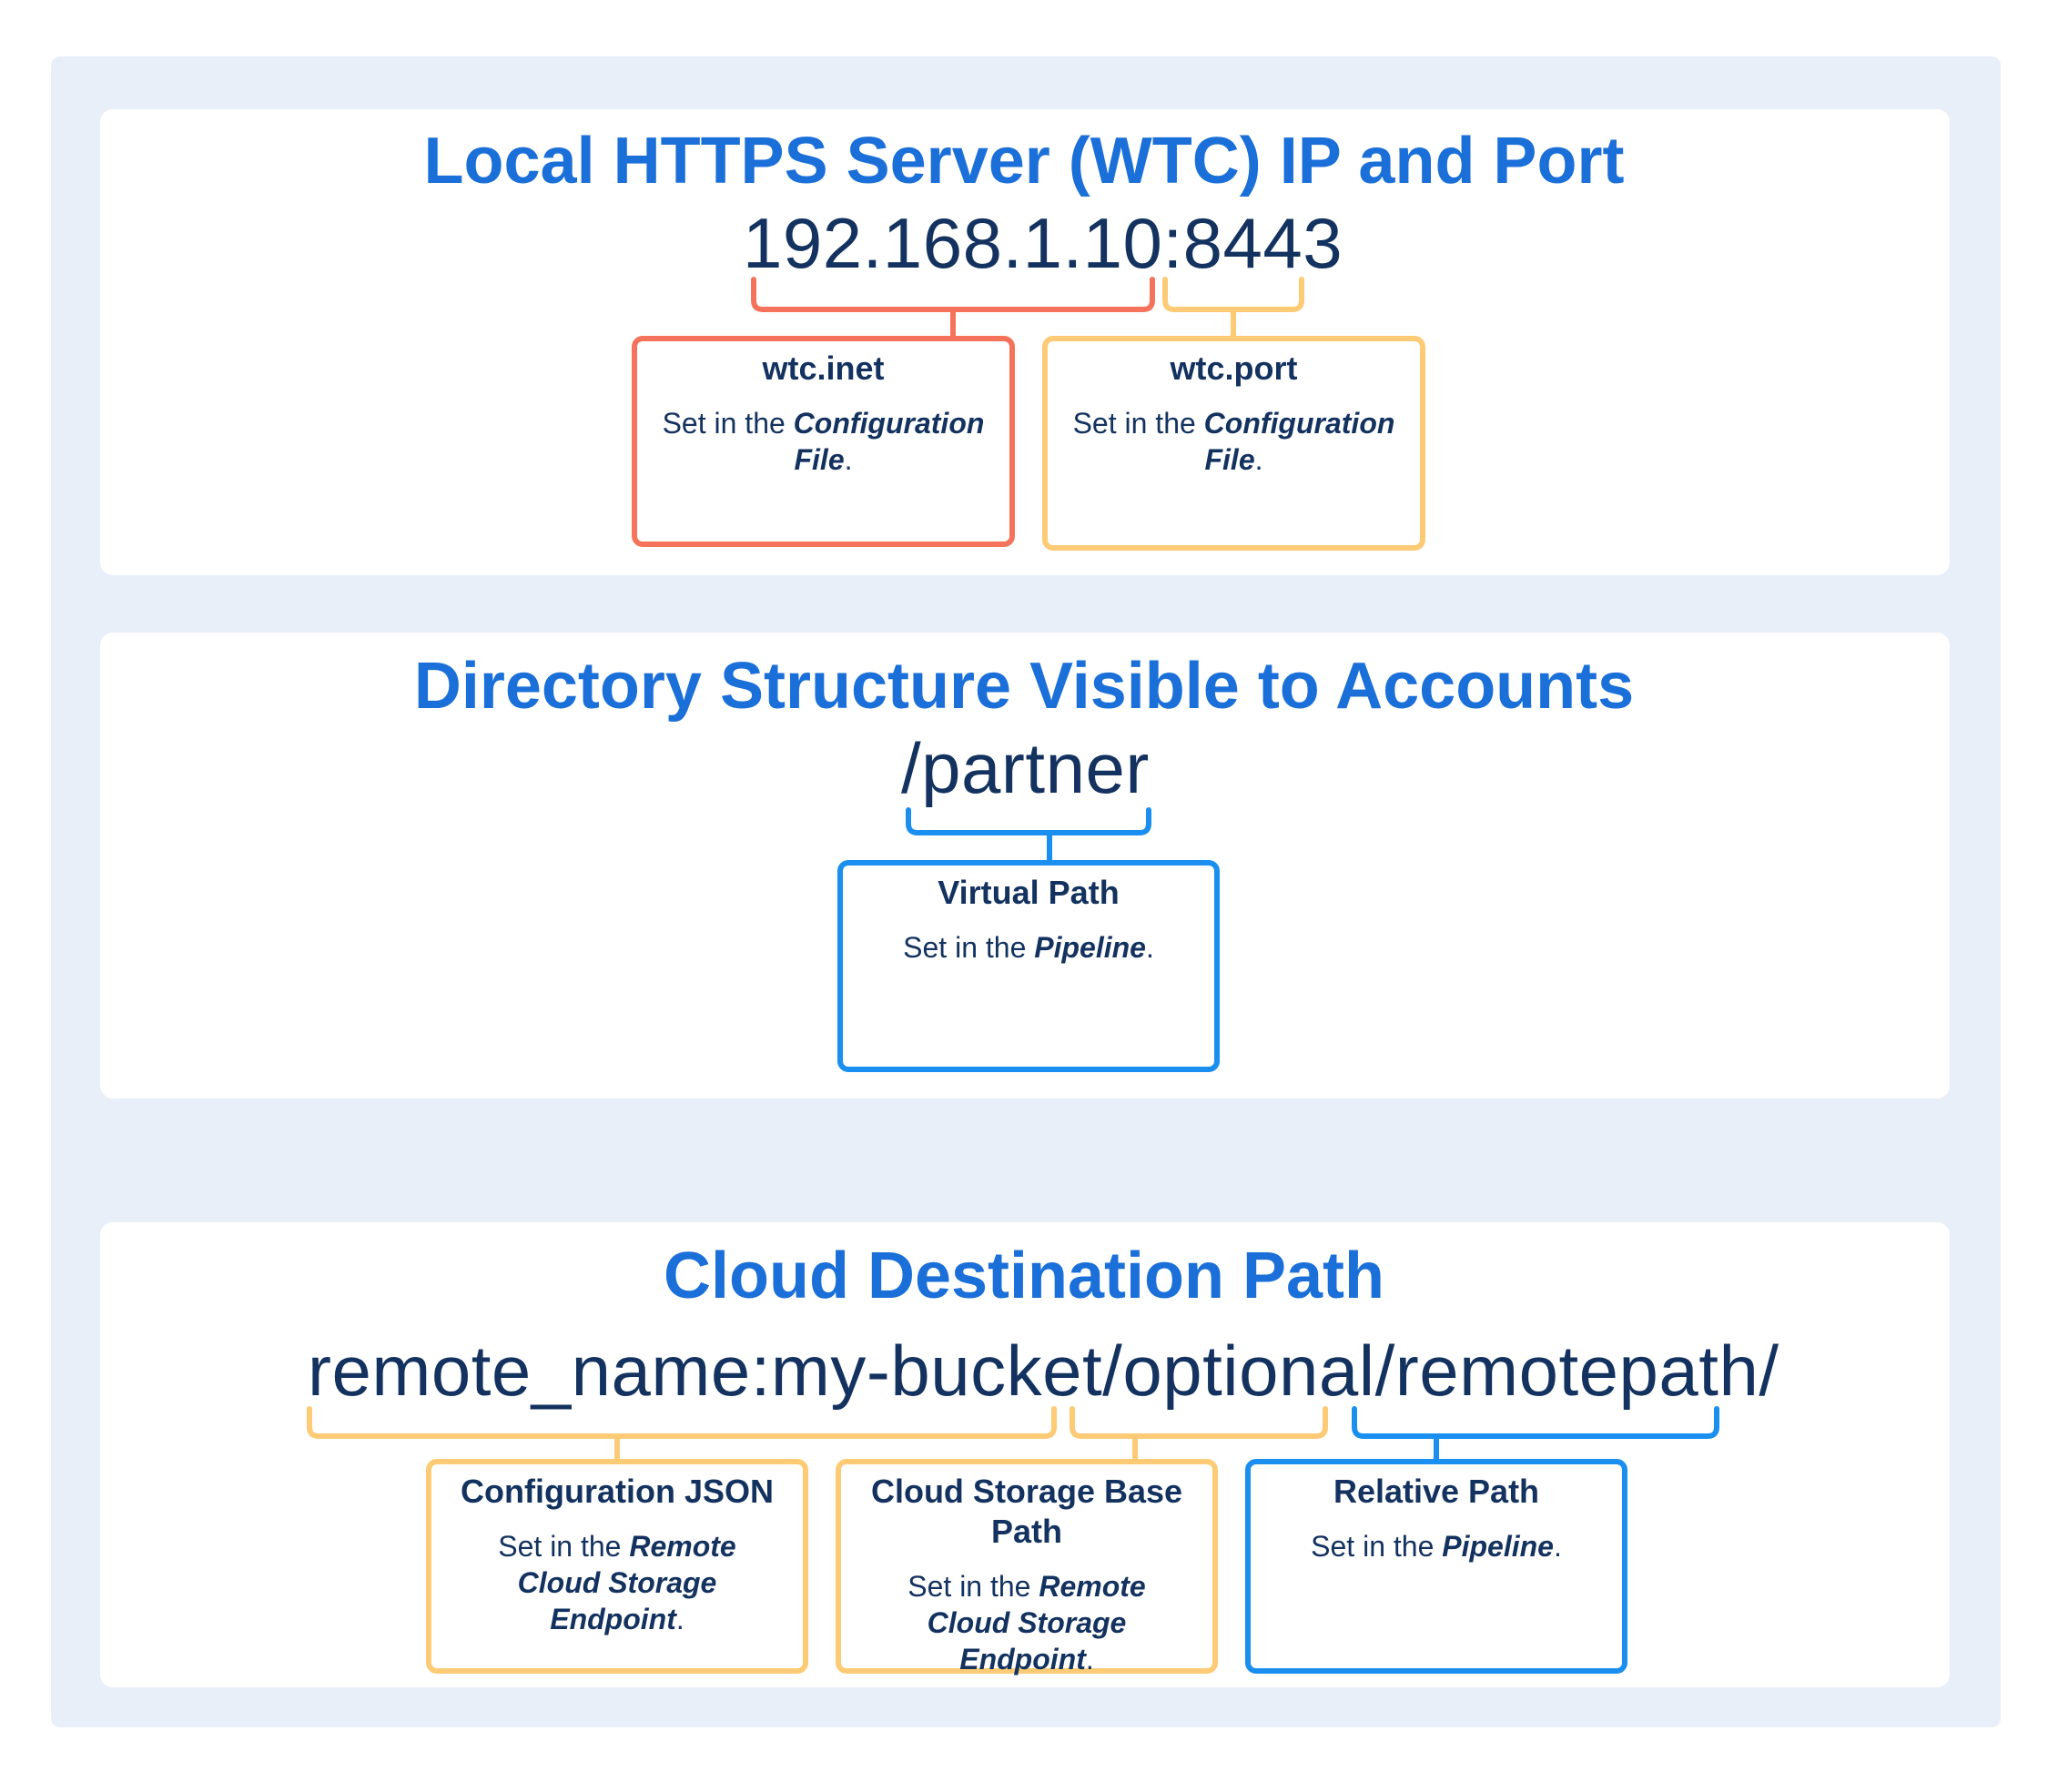 The height and width of the screenshot is (1792, 2048). I want to click on box-title: wtc.inet, so click(823, 368).